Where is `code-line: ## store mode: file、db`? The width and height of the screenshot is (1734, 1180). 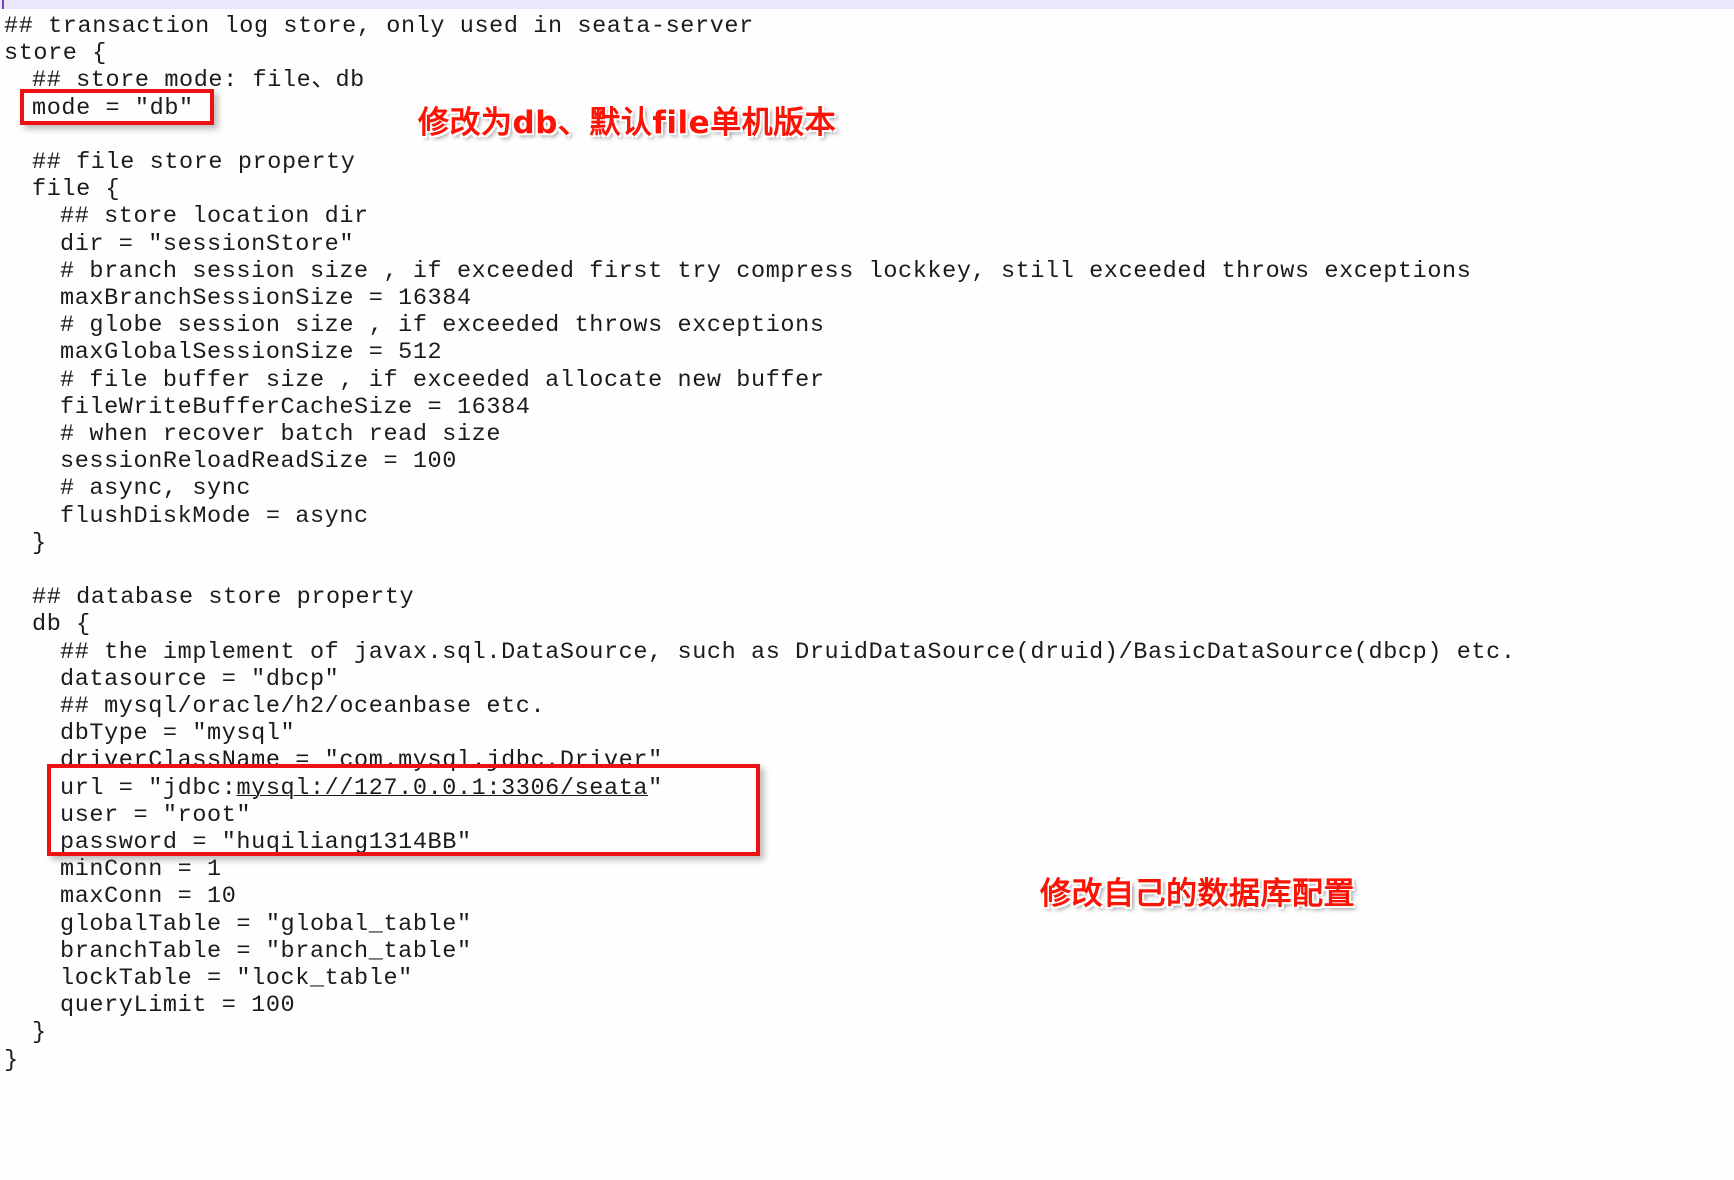
code-line: ## store mode: file、db is located at coordinates (198, 80).